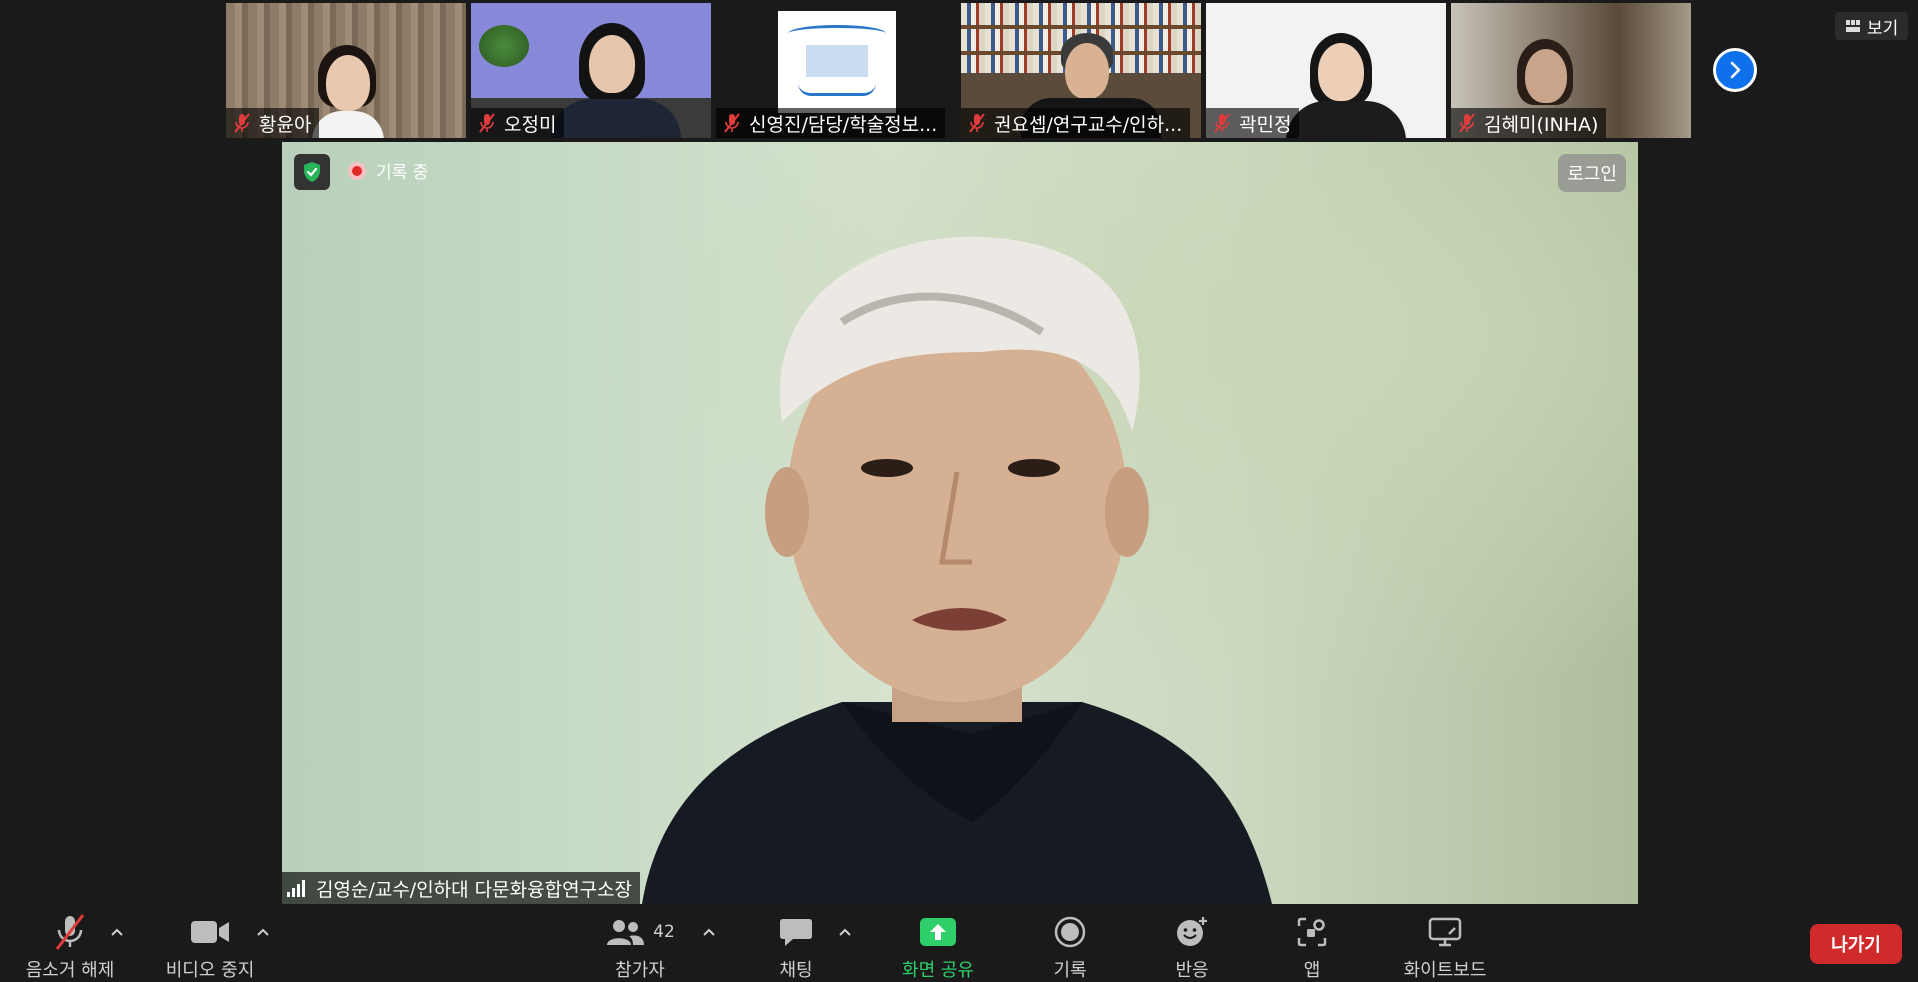 The image size is (1918, 982). I want to click on chat-options-caret, so click(845, 931).